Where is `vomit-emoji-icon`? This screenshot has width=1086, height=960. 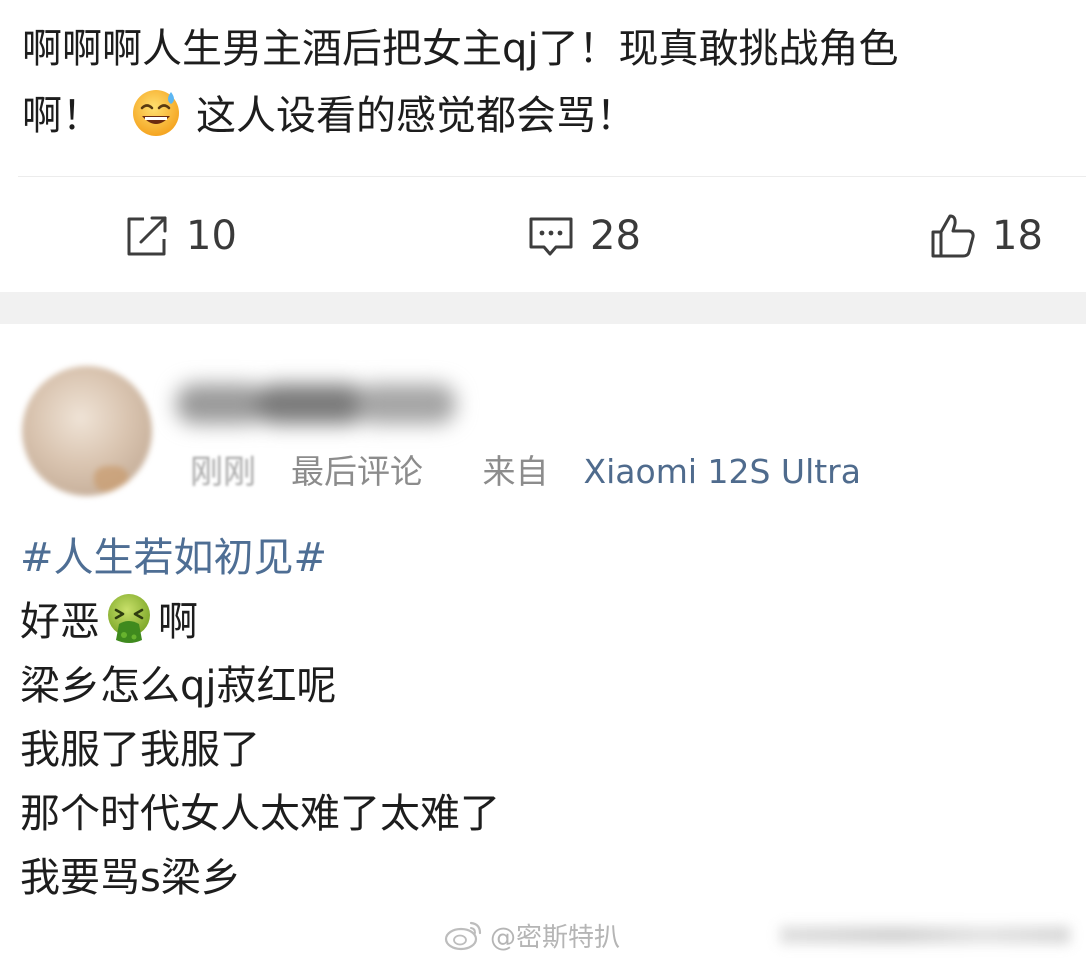
vomit-emoji-icon is located at coordinates (129, 618).